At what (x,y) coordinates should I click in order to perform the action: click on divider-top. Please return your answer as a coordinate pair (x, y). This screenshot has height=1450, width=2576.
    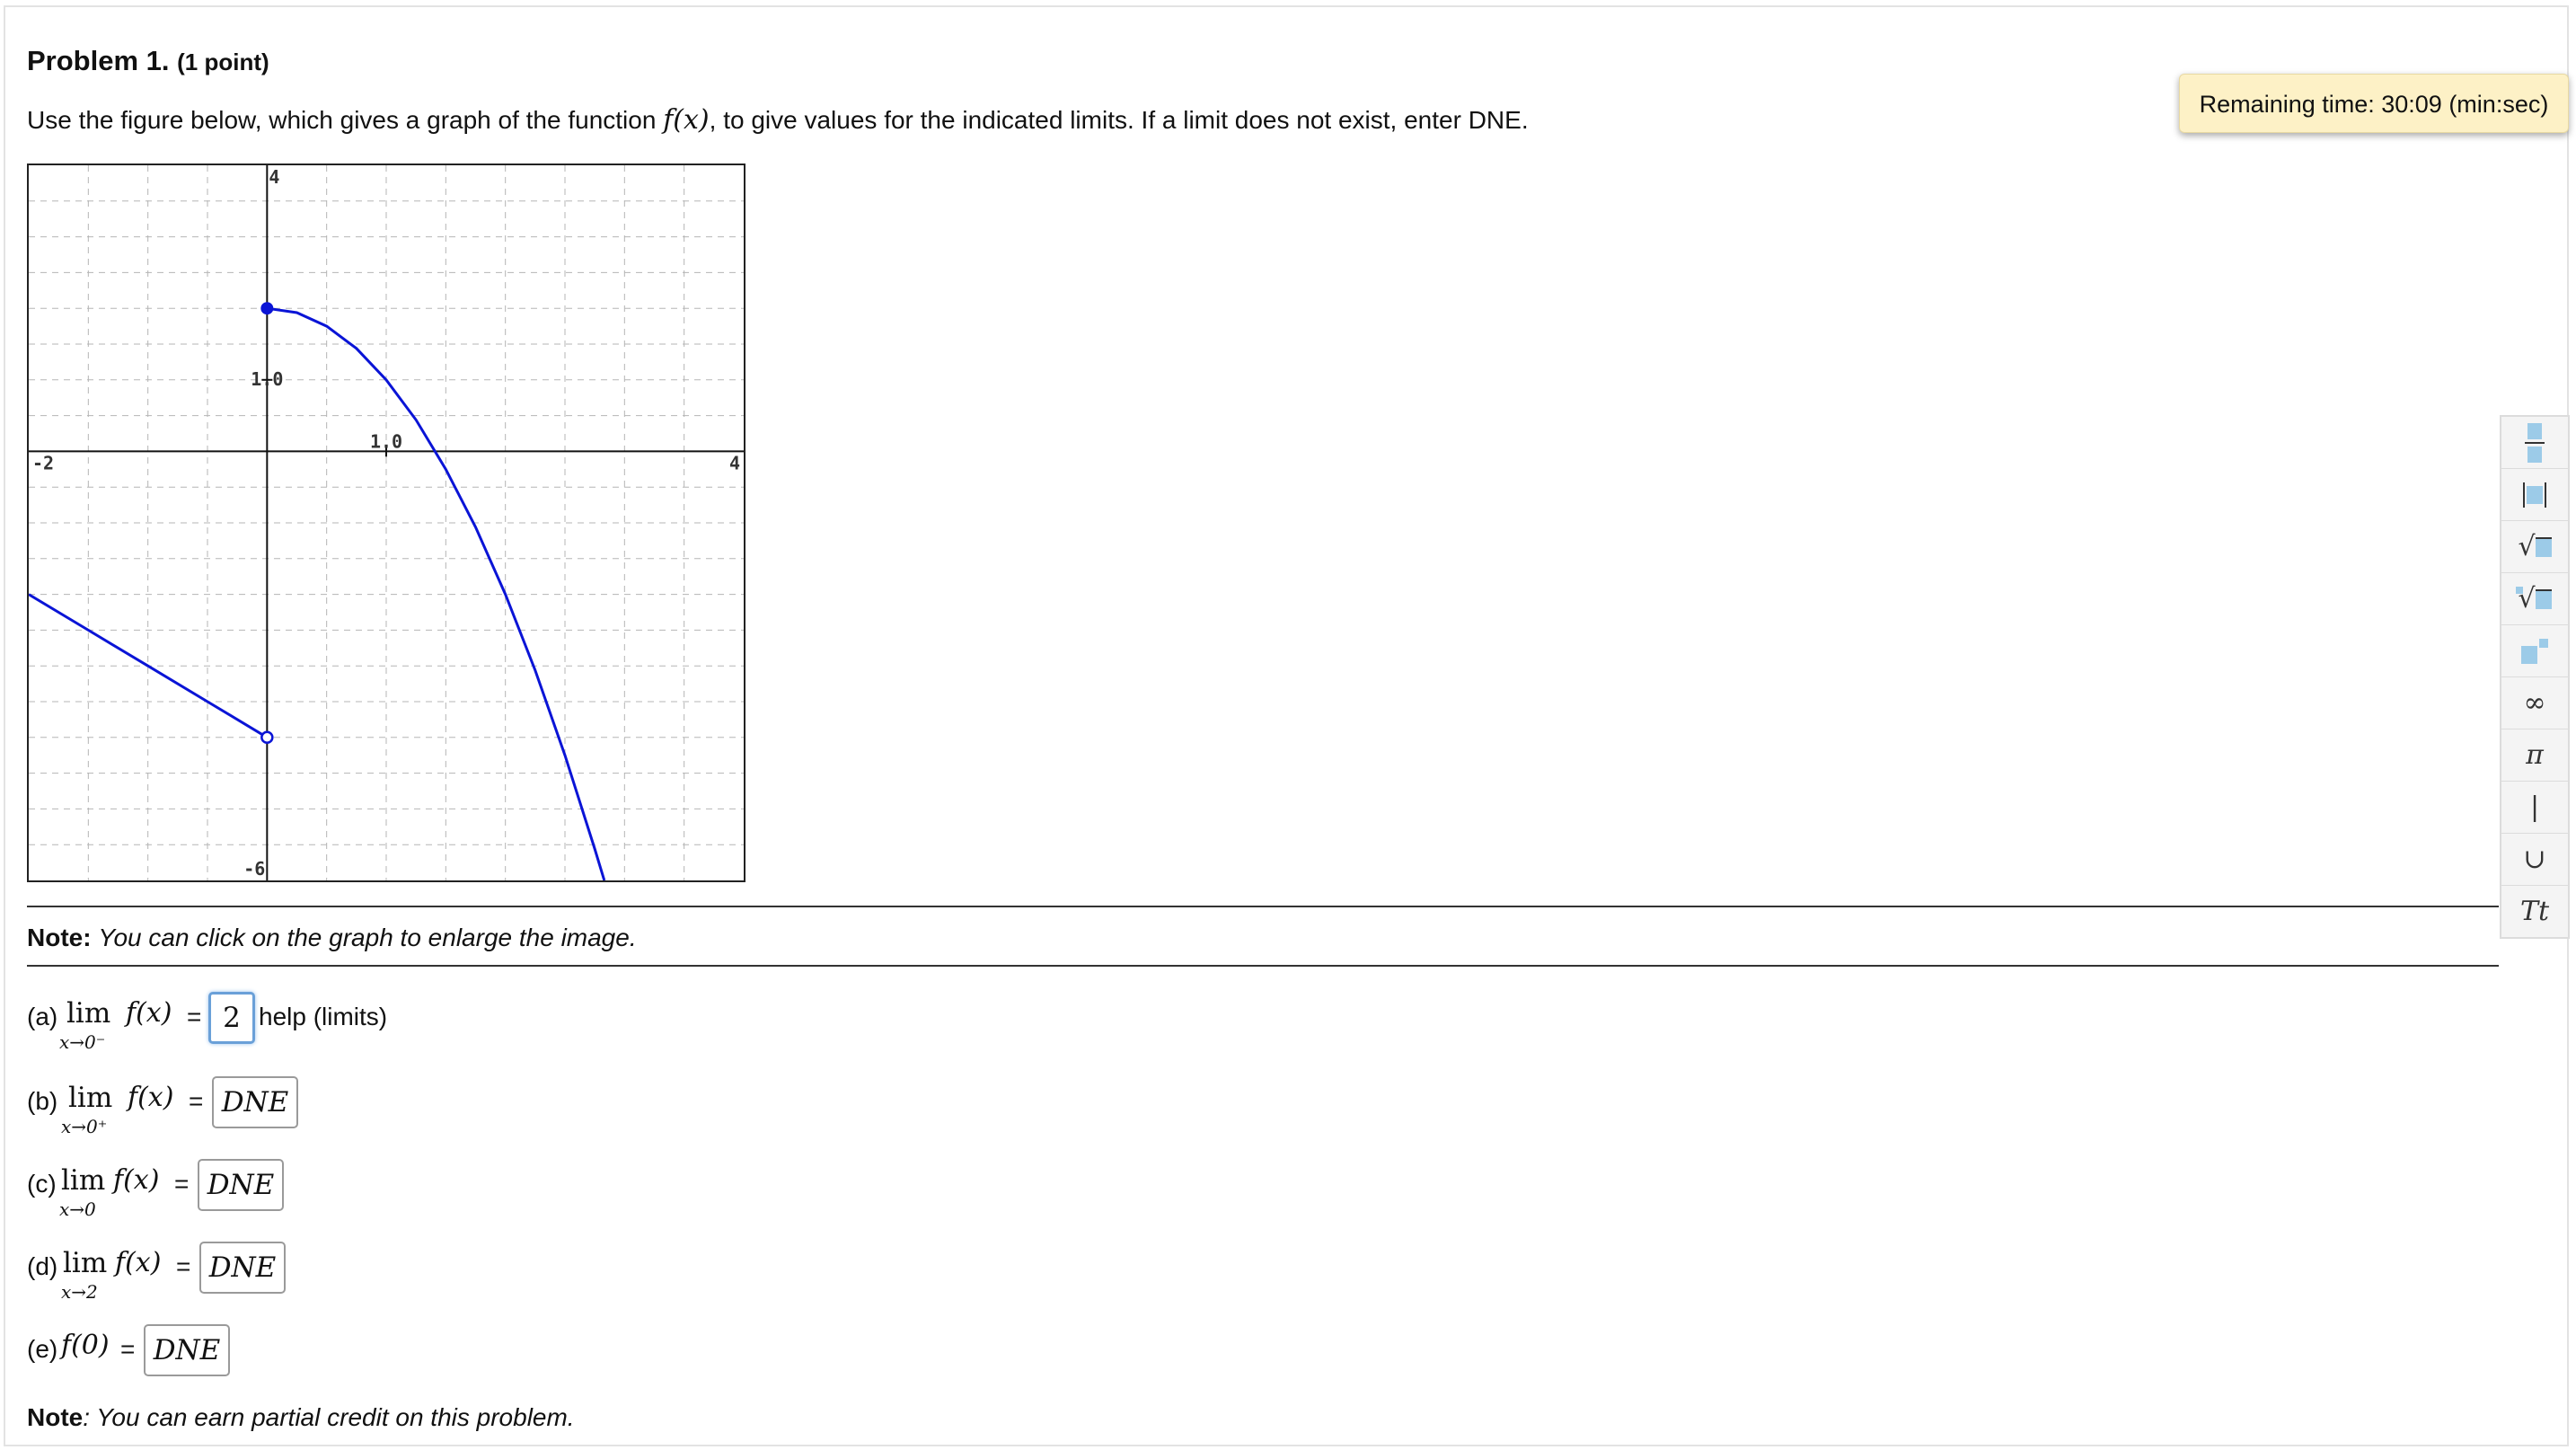
    Looking at the image, I should click on (1263, 906).